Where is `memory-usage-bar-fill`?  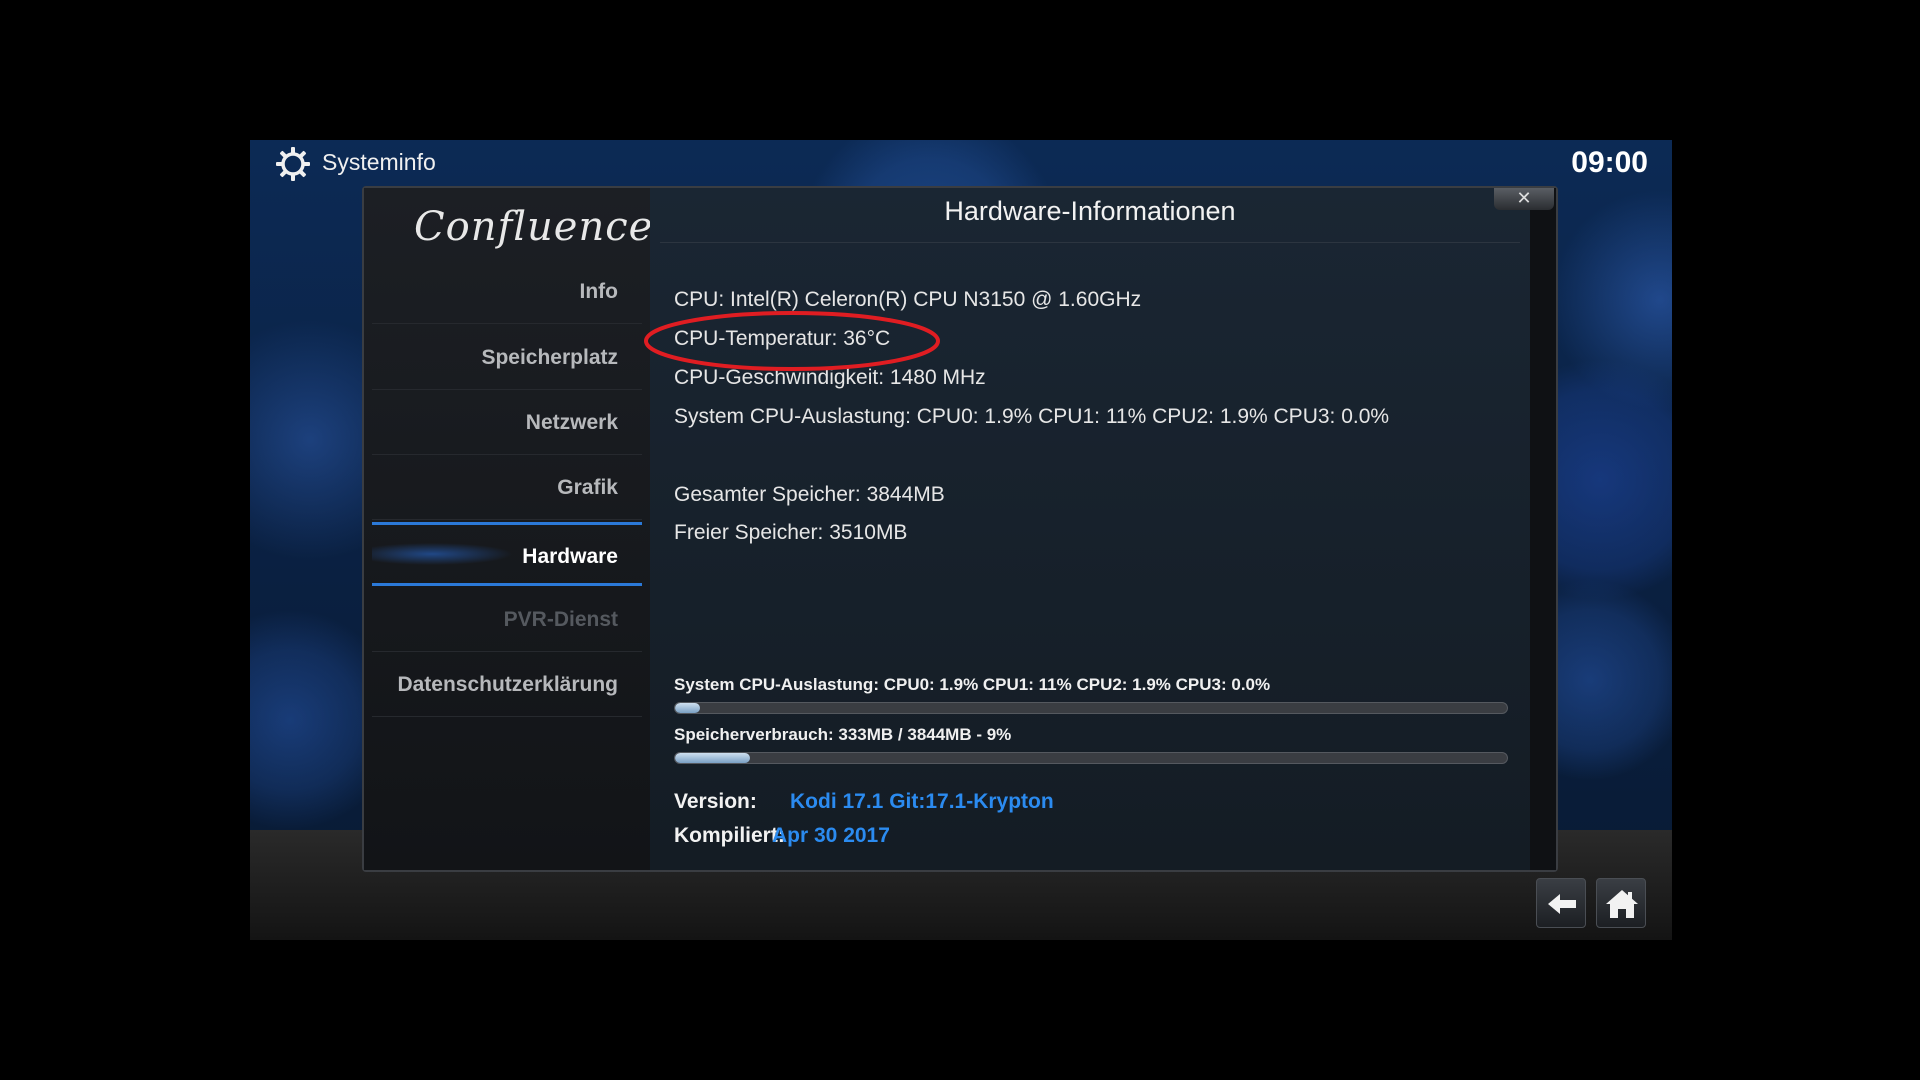 memory-usage-bar-fill is located at coordinates (712, 758).